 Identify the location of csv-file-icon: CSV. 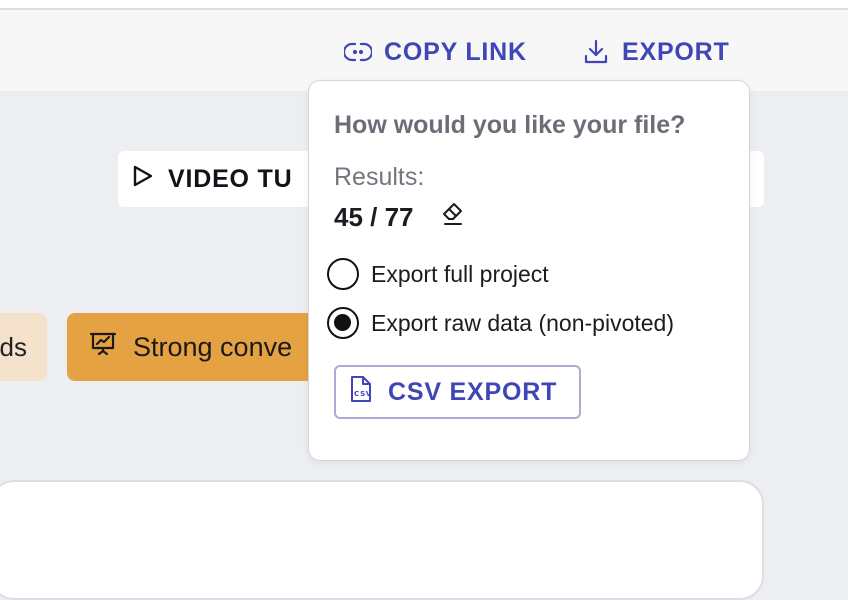
(361, 392).